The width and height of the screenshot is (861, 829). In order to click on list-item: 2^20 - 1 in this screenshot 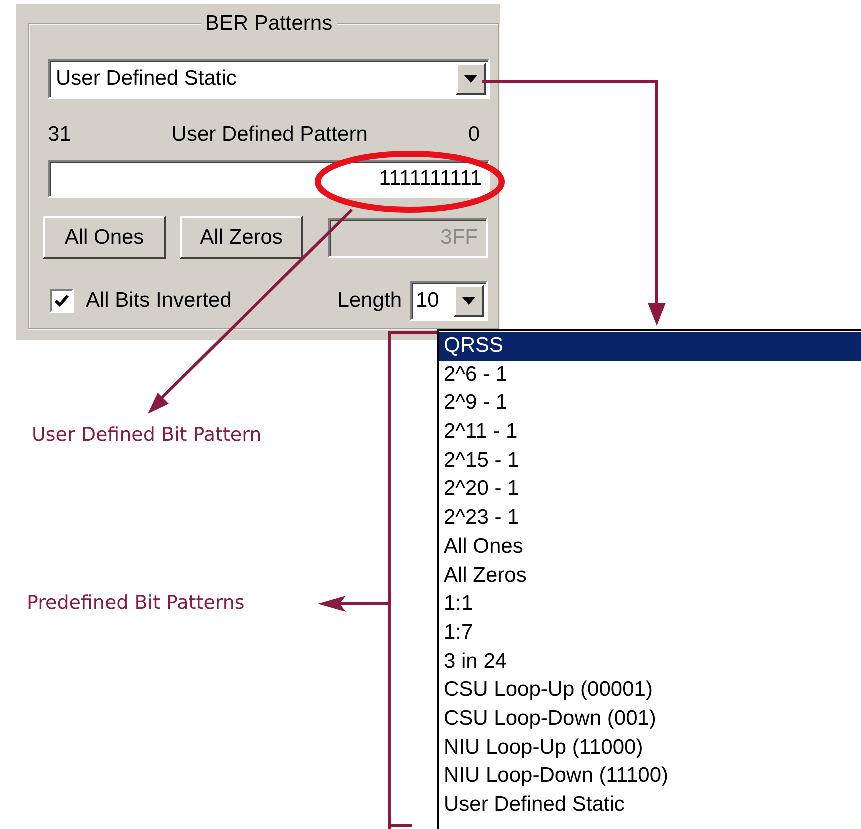, I will do `click(650, 489)`.